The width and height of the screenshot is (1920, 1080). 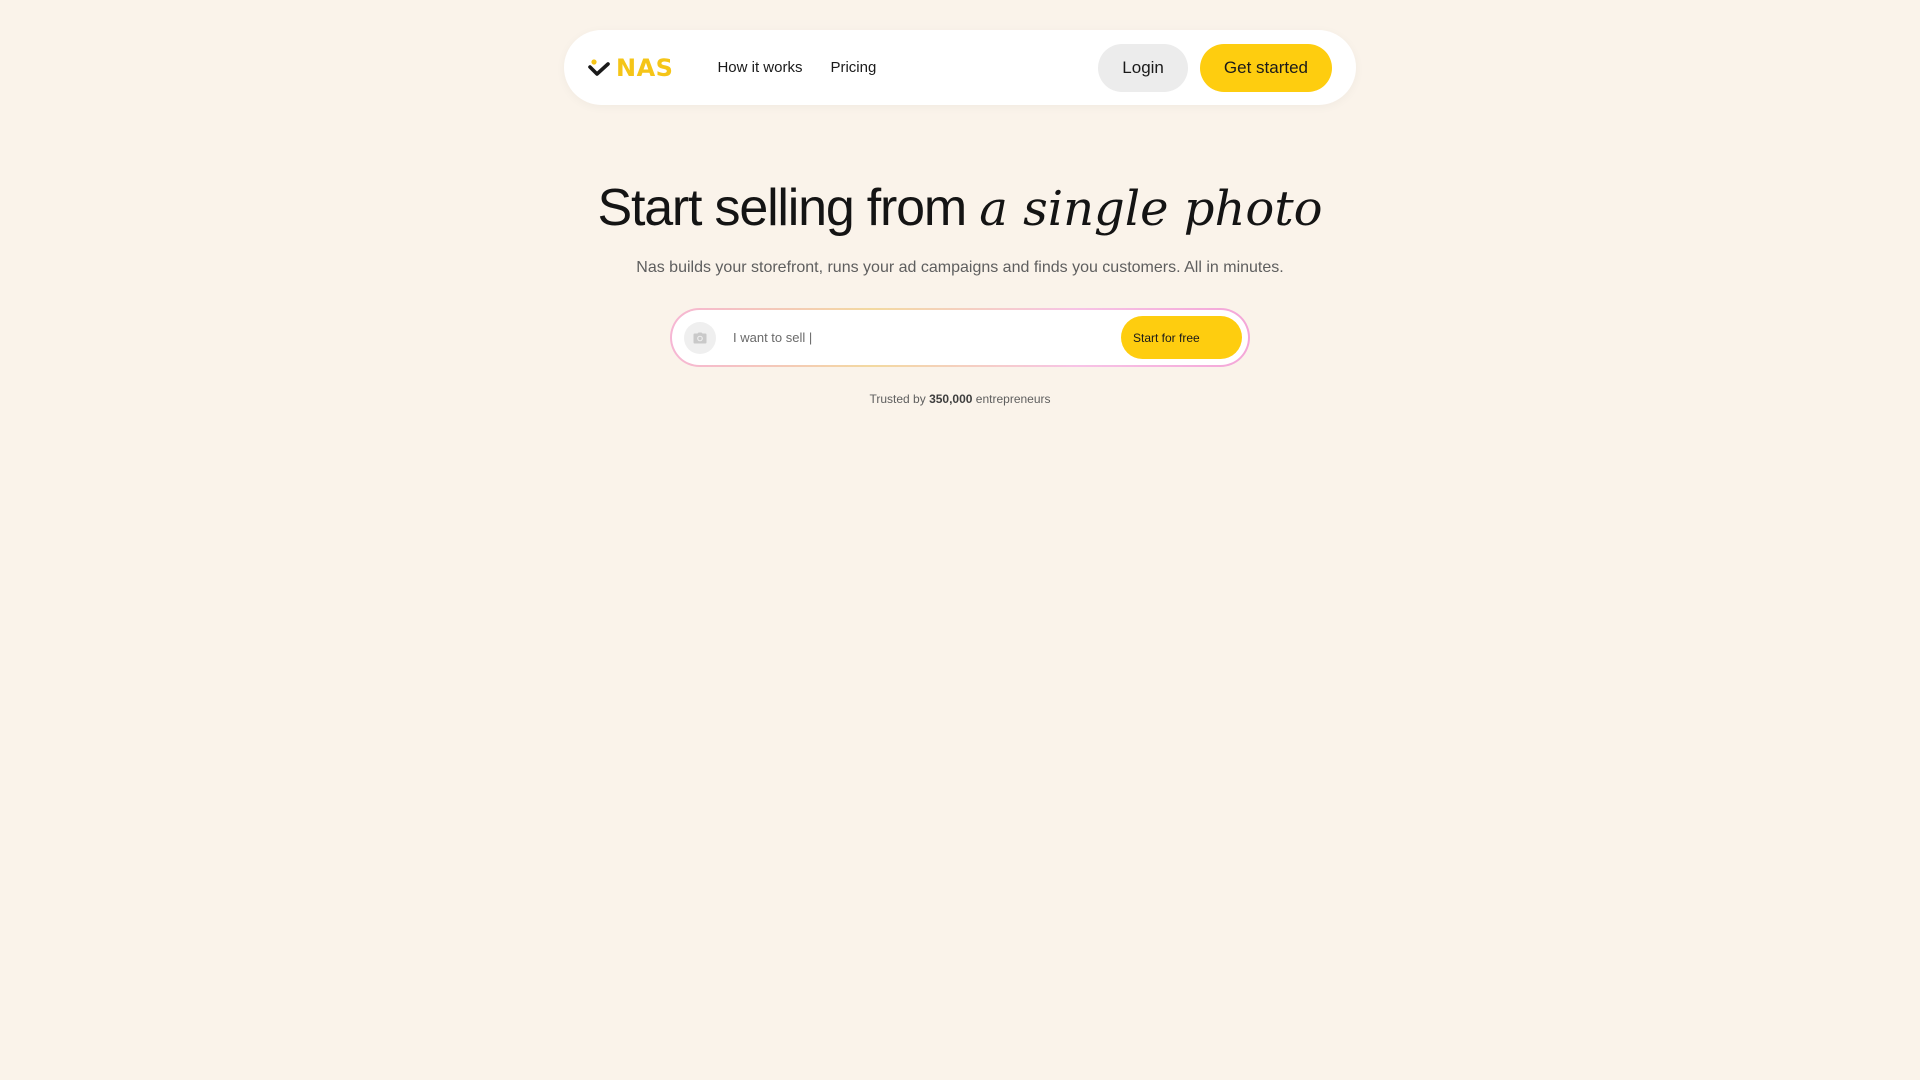 I want to click on hero-title-italic: a single photo, so click(x=1151, y=209).